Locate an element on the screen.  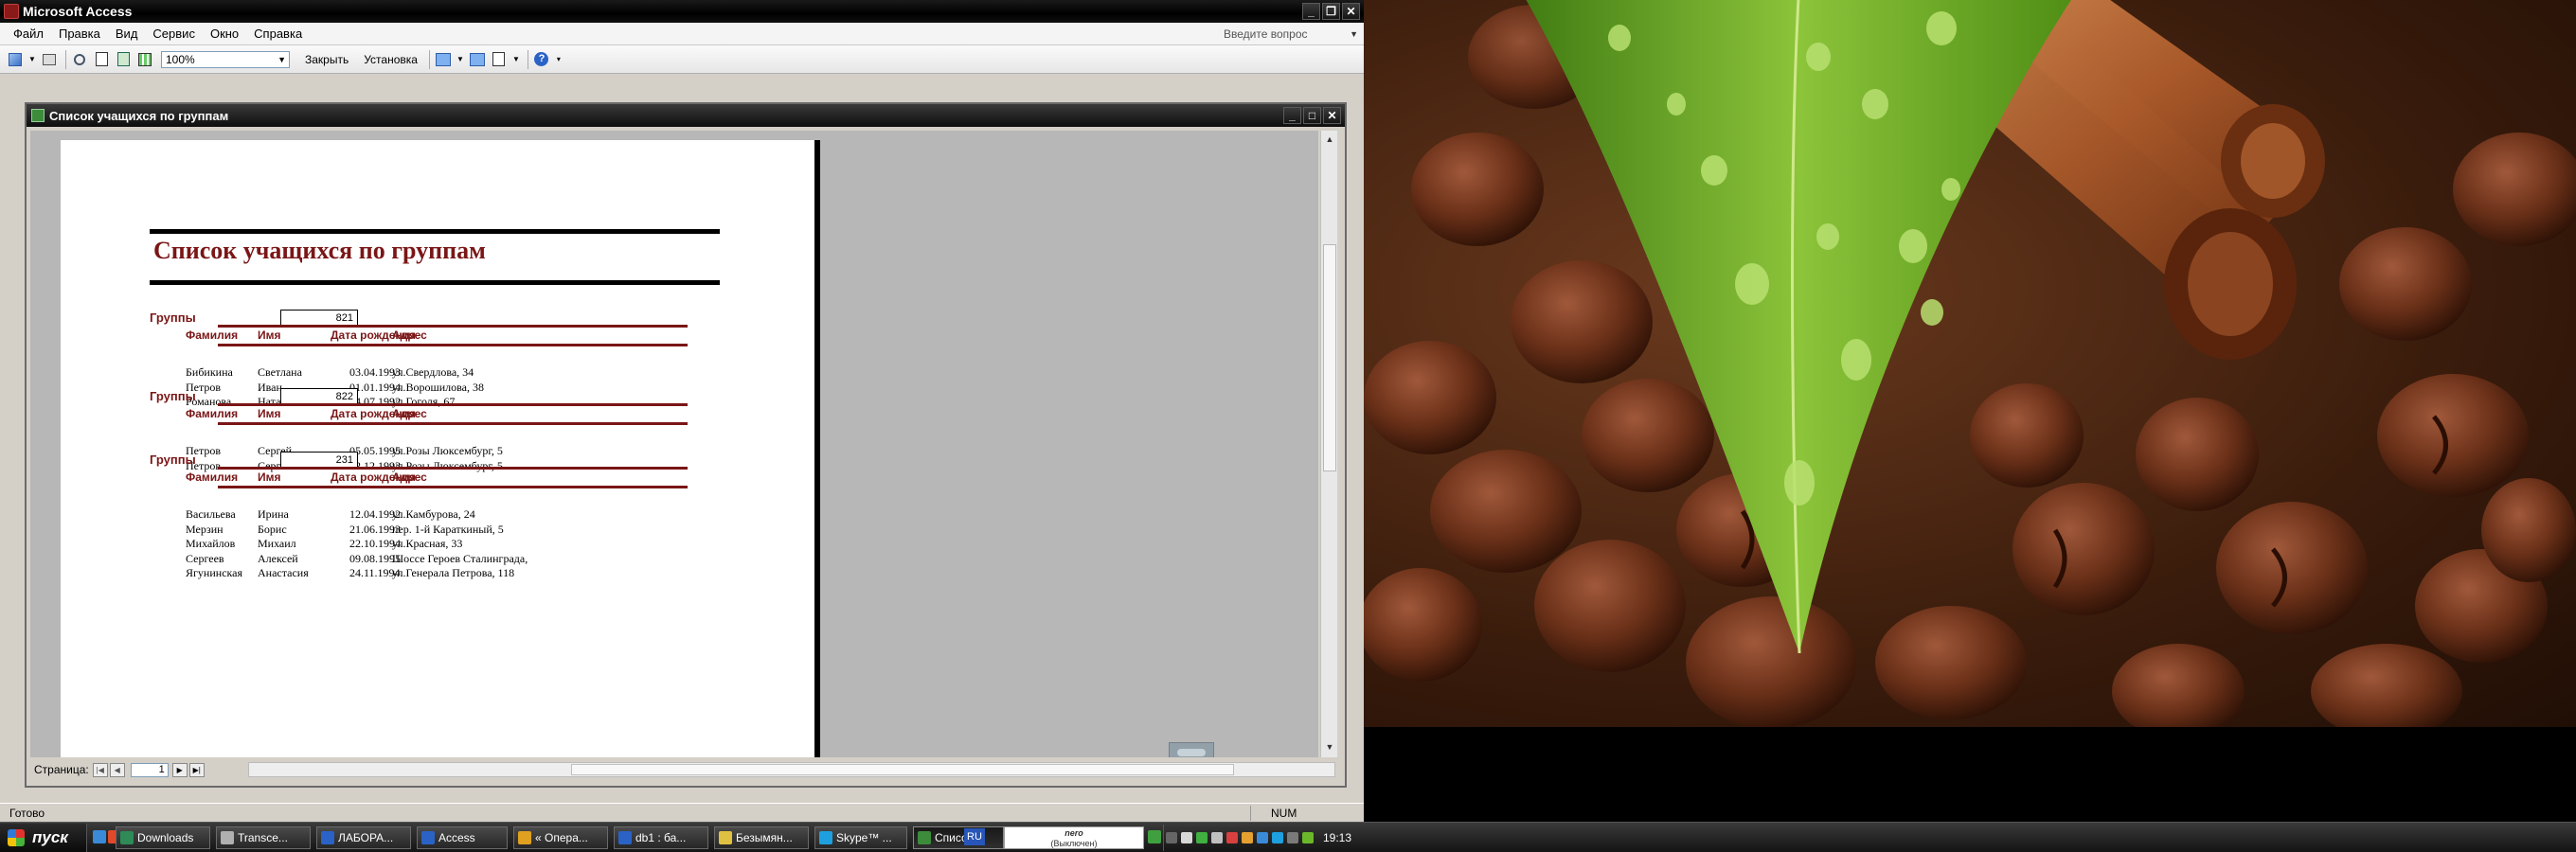
new-object-button is located at coordinates (499, 59).